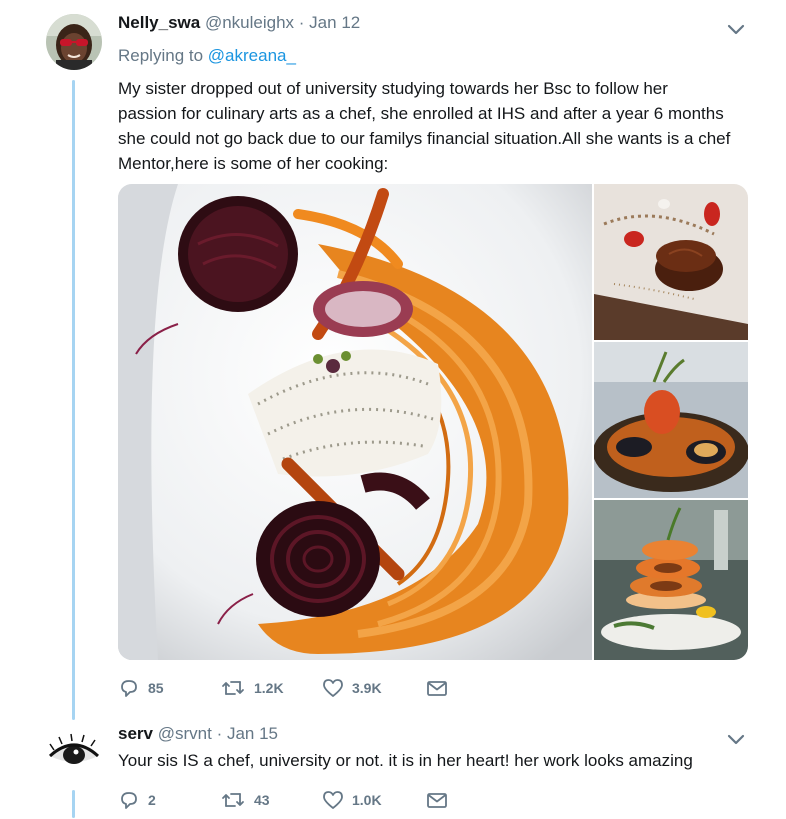  Describe the element at coordinates (249, 22) in the screenshot. I see `author-handle: @nkuleighx` at that location.